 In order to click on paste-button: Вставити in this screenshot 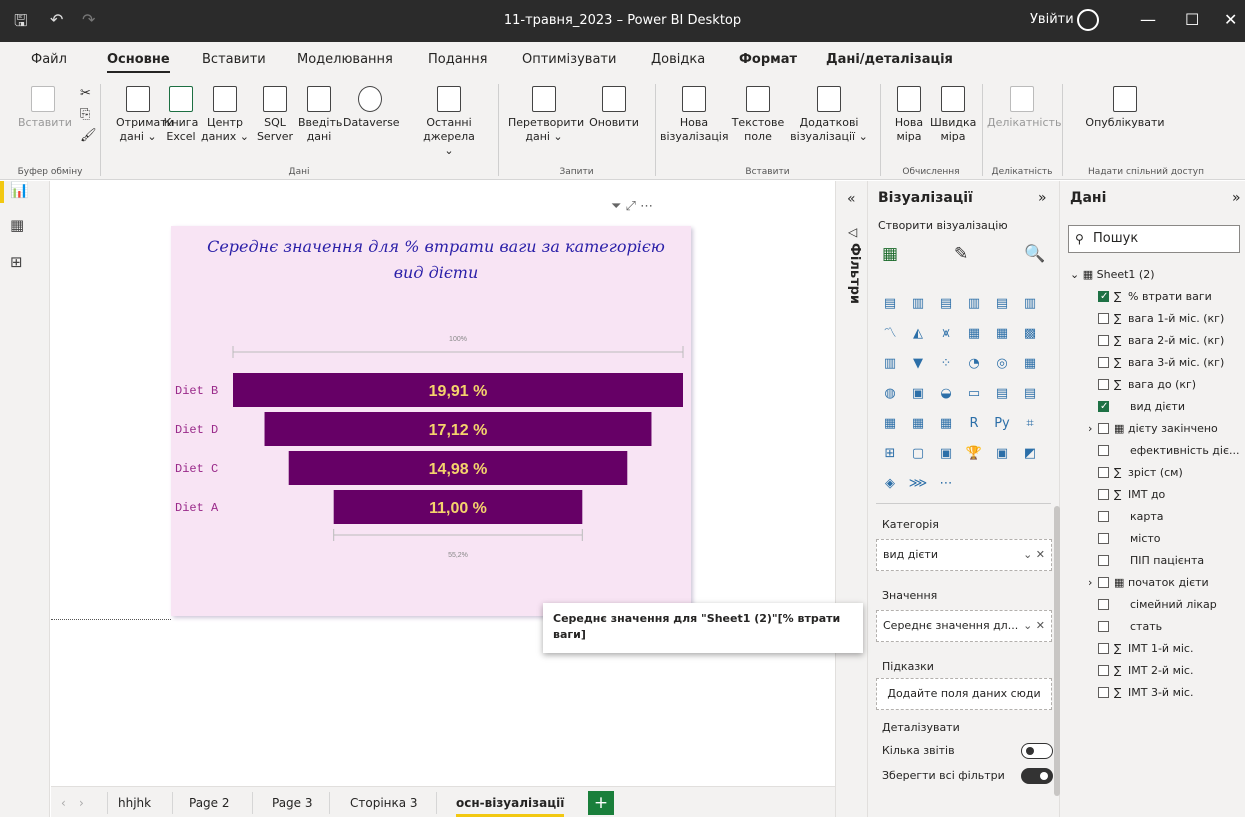, I will do `click(45, 108)`.